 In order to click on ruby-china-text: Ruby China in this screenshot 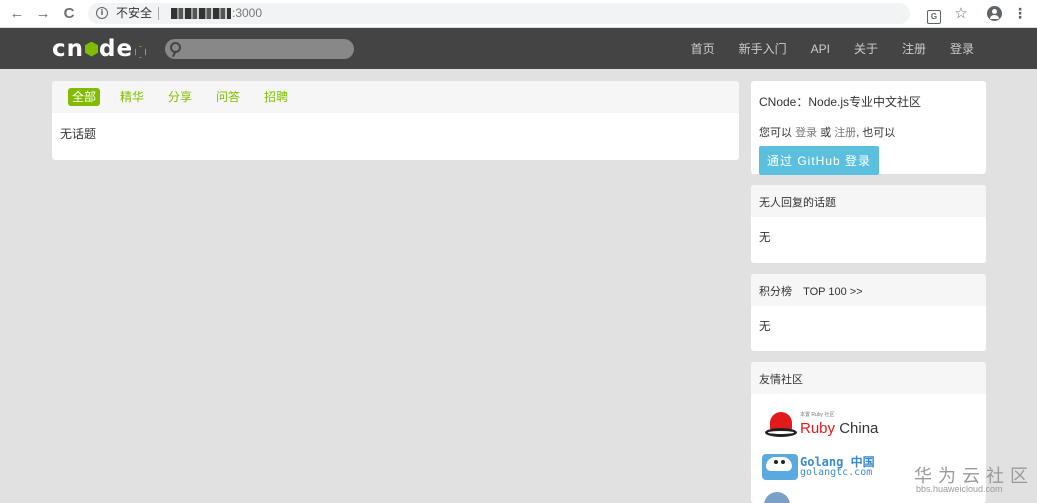, I will do `click(839, 428)`.